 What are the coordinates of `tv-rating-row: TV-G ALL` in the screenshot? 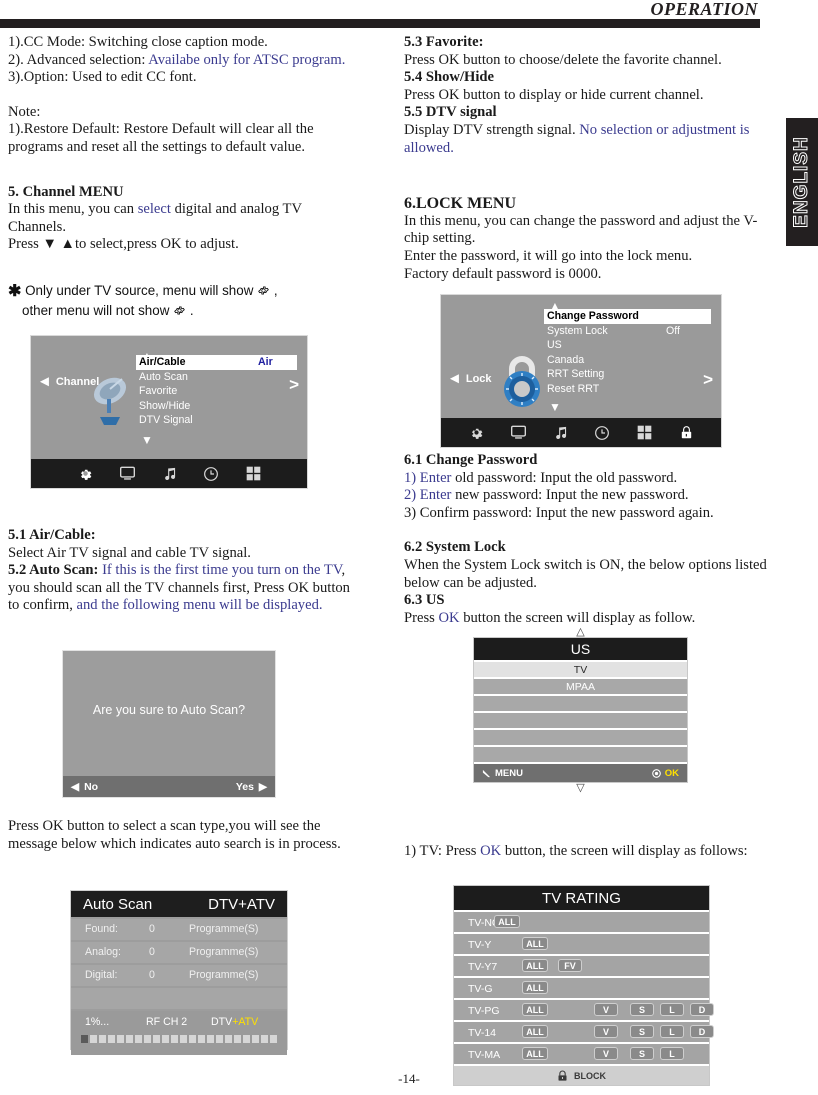 It's located at (581, 988).